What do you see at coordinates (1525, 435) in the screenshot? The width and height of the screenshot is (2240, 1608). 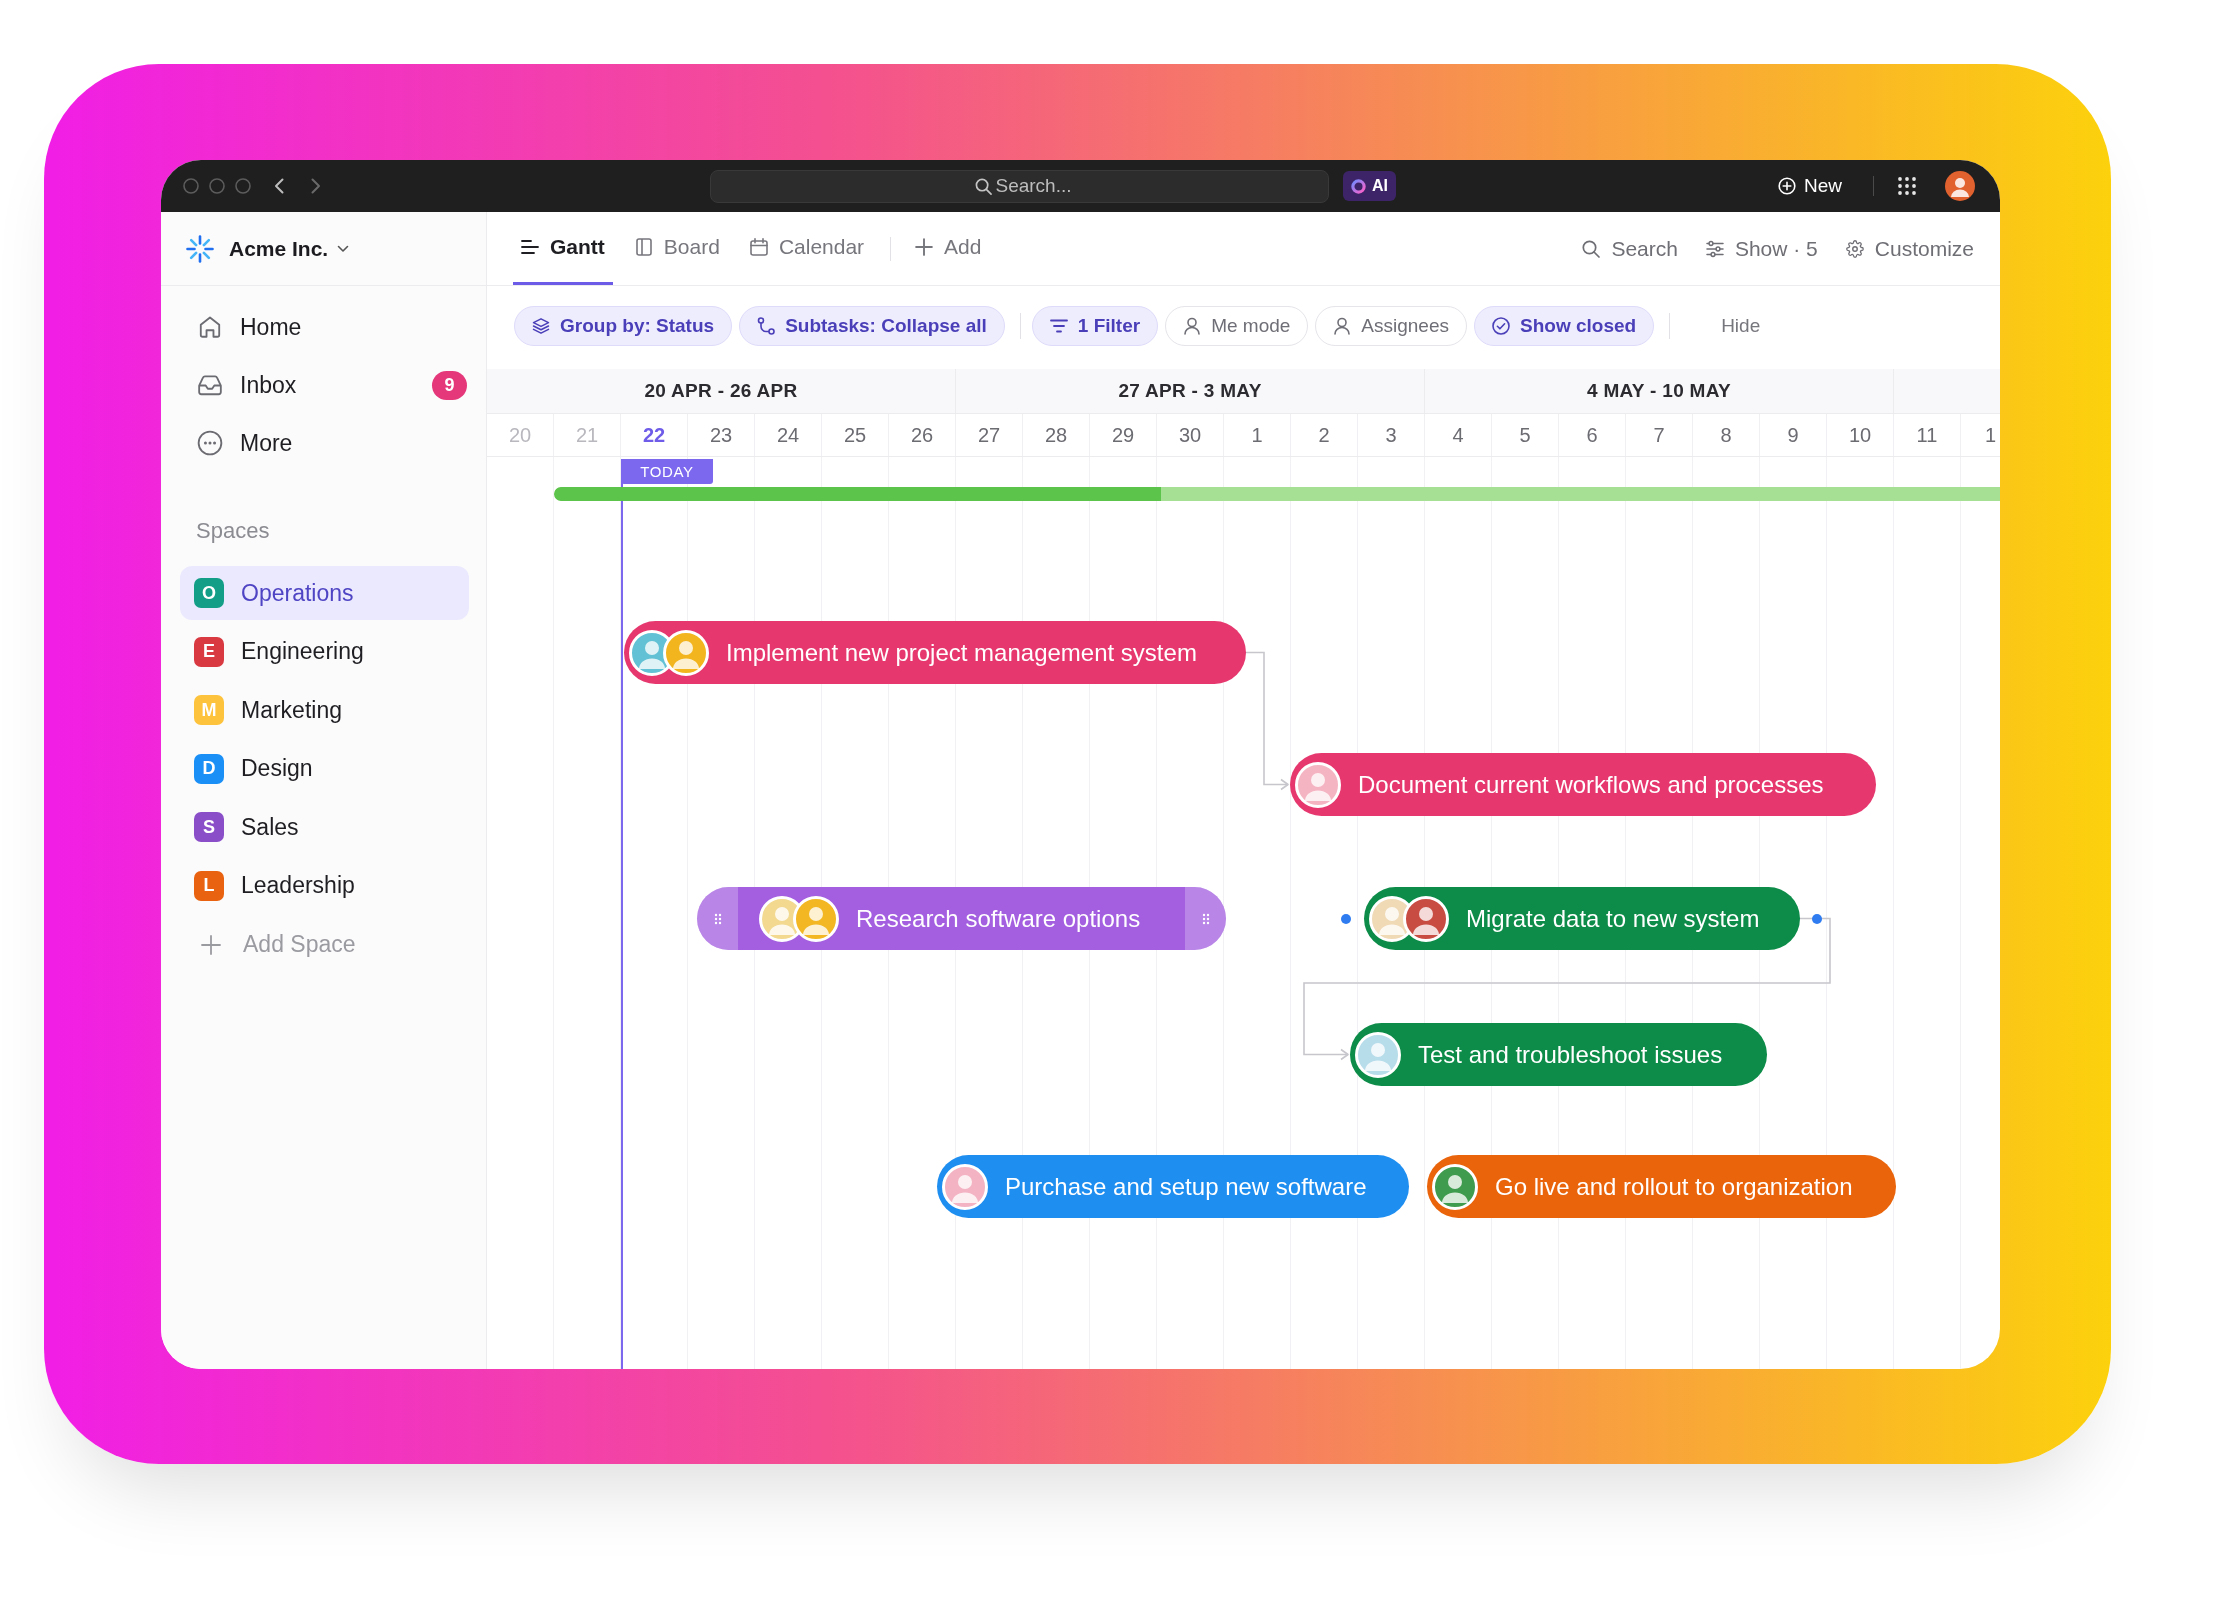 I see `day-label: 5` at bounding box center [1525, 435].